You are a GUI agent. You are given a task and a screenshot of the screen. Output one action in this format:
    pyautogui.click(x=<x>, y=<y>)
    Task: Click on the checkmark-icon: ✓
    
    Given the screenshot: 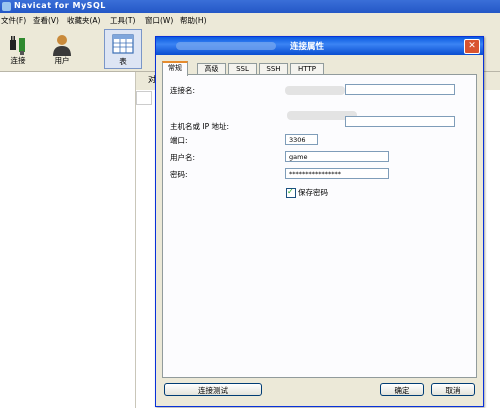 What is the action you would take?
    pyautogui.click(x=290, y=191)
    